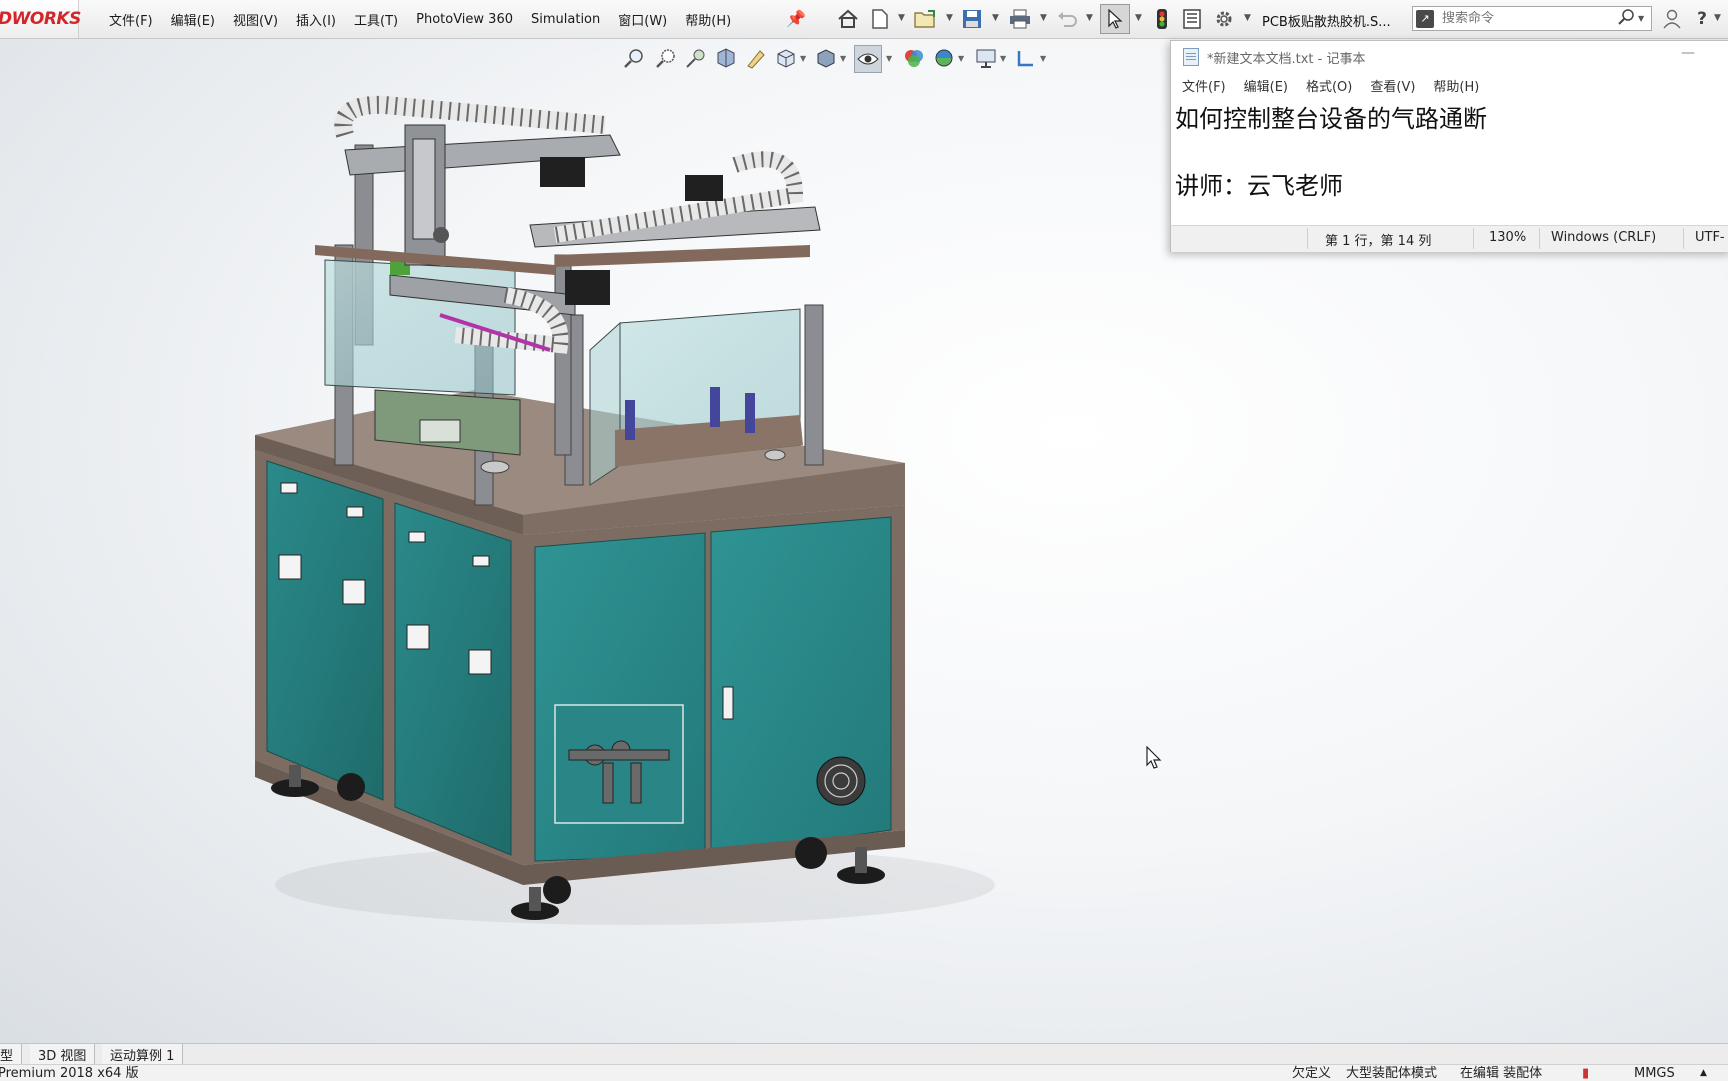 This screenshot has height=1081, width=1728. What do you see at coordinates (726, 58) in the screenshot?
I see `section-view-icon` at bounding box center [726, 58].